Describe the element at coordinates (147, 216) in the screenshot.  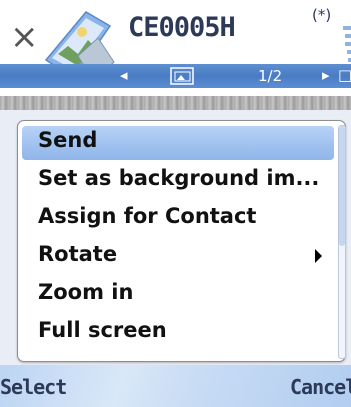
I see `menu-item-label: Assign for Contact` at that location.